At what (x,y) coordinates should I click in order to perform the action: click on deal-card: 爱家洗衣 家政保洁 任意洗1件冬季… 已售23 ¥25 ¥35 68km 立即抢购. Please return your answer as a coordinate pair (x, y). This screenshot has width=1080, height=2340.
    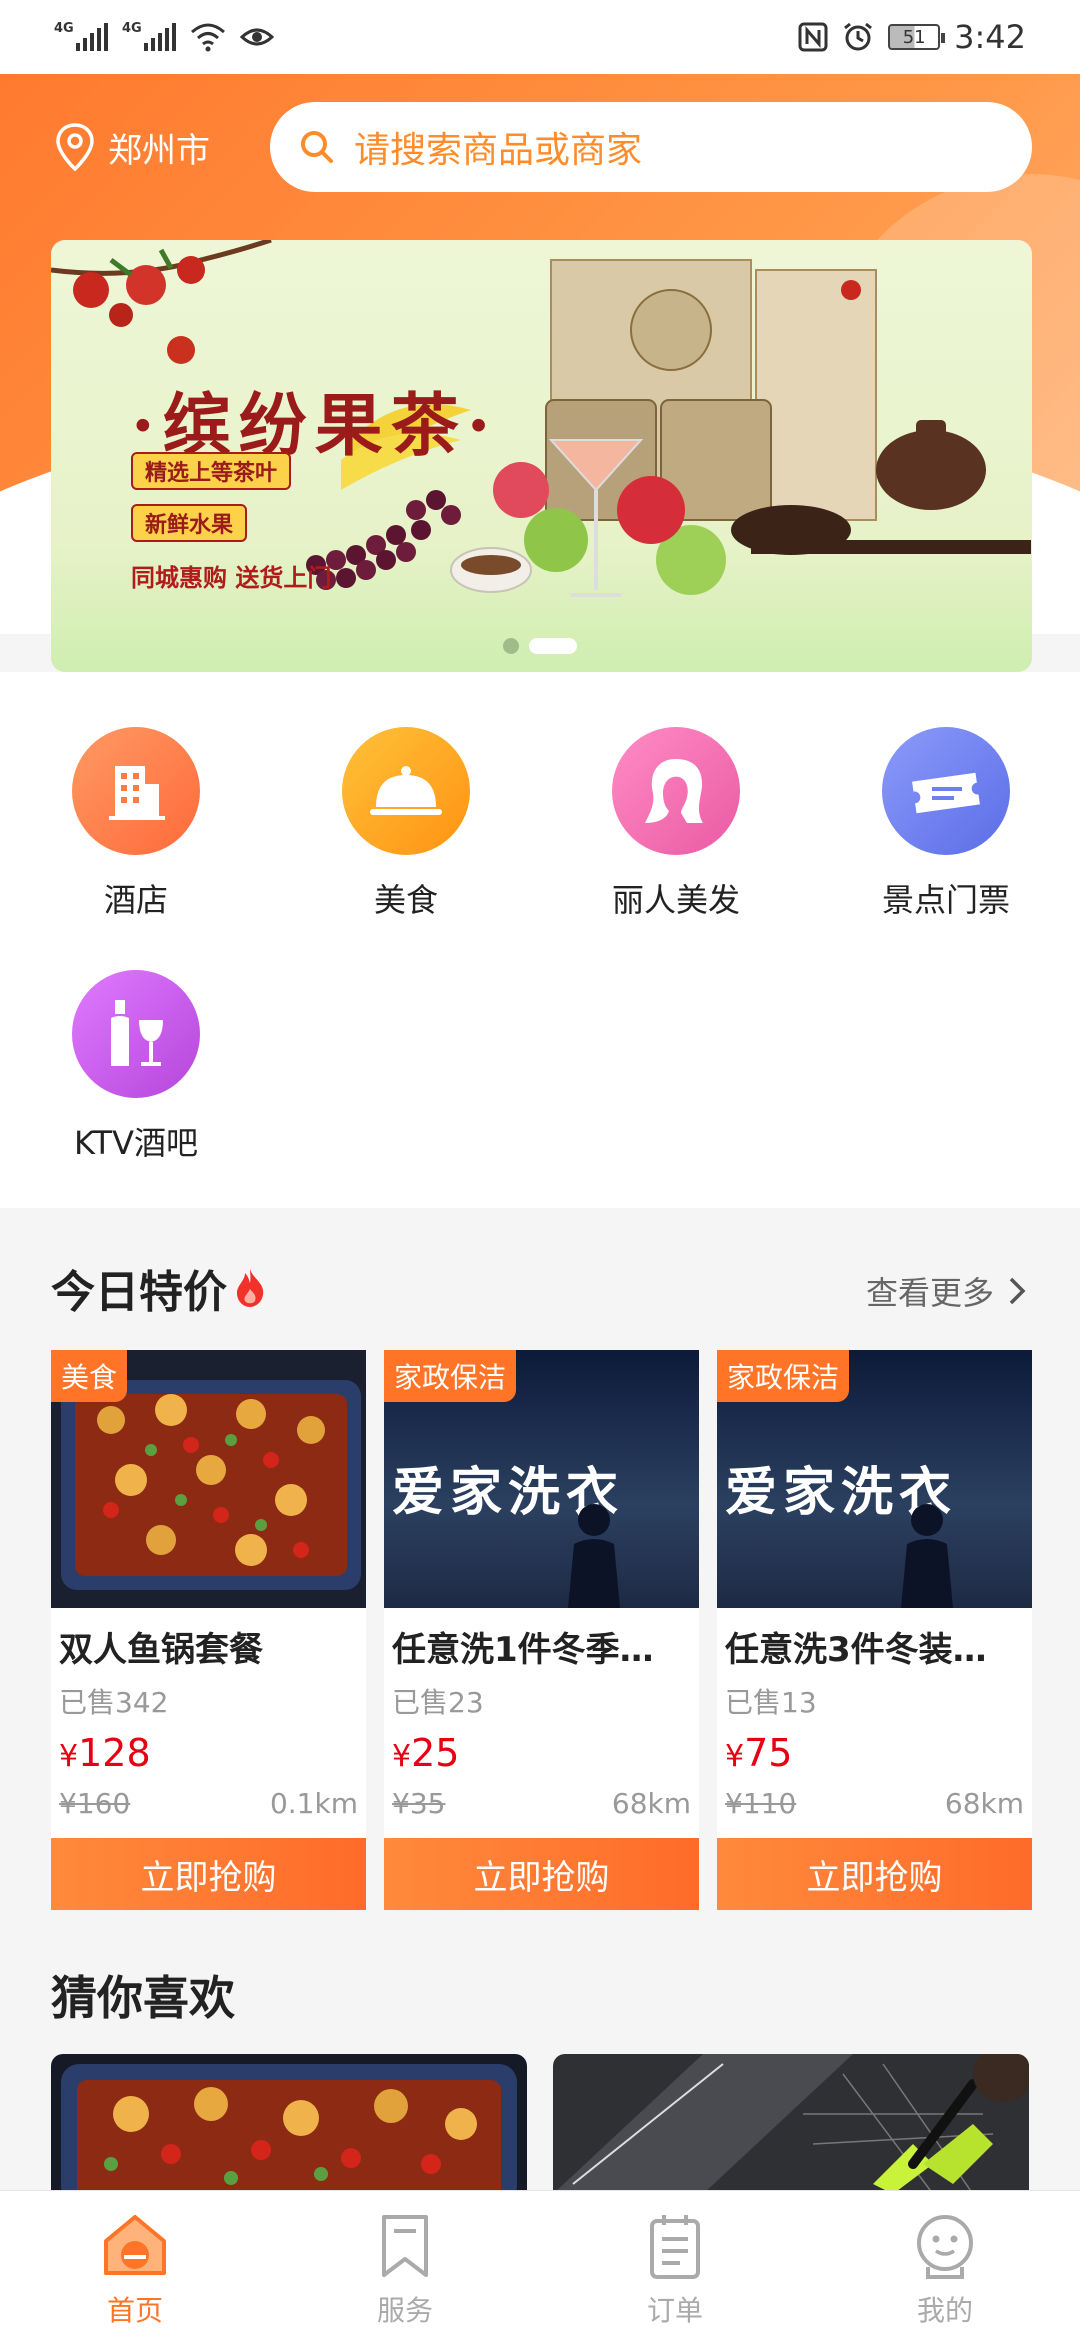
    Looking at the image, I should click on (541, 1630).